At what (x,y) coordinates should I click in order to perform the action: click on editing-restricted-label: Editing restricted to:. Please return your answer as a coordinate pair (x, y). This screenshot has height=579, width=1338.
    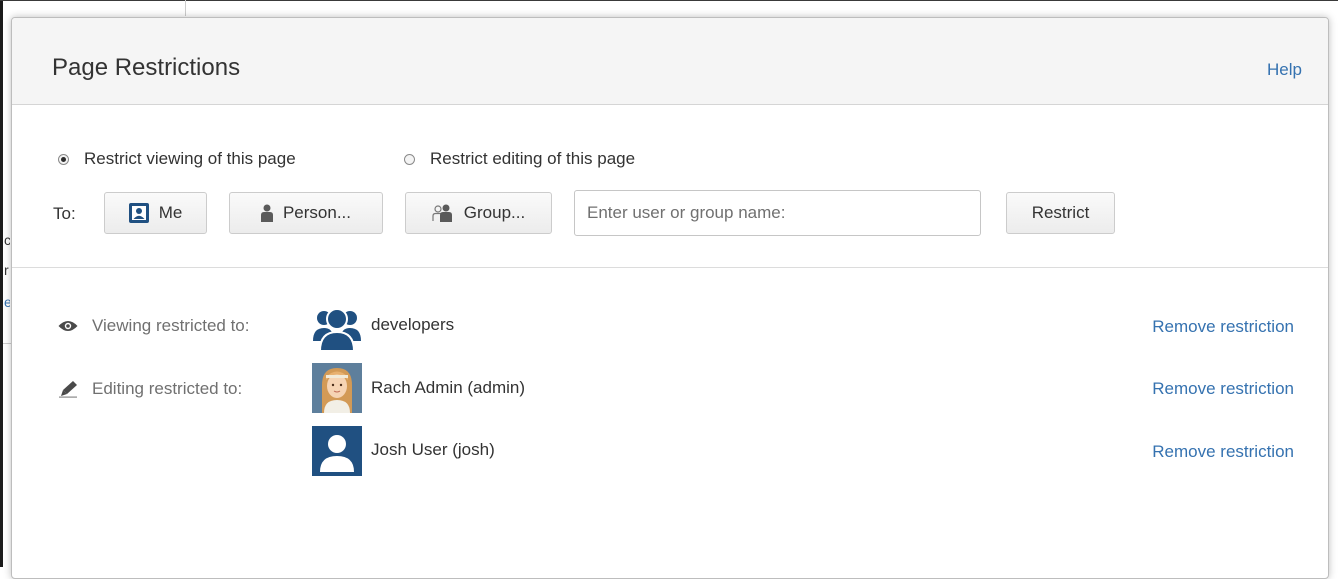
    Looking at the image, I should click on (150, 389).